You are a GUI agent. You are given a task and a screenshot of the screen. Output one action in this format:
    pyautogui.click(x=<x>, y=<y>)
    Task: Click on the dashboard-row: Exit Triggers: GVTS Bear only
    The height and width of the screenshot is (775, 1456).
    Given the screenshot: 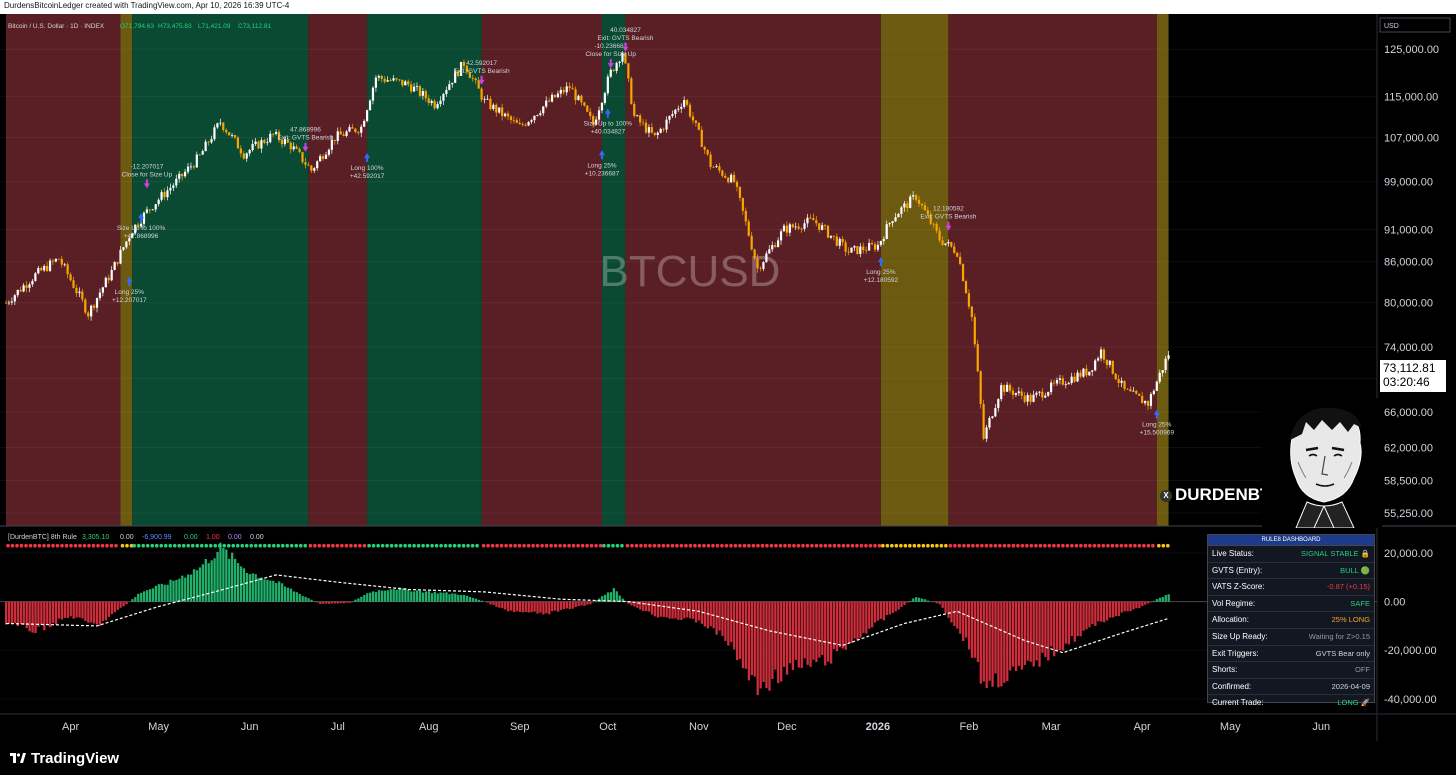 What is the action you would take?
    pyautogui.click(x=1291, y=654)
    